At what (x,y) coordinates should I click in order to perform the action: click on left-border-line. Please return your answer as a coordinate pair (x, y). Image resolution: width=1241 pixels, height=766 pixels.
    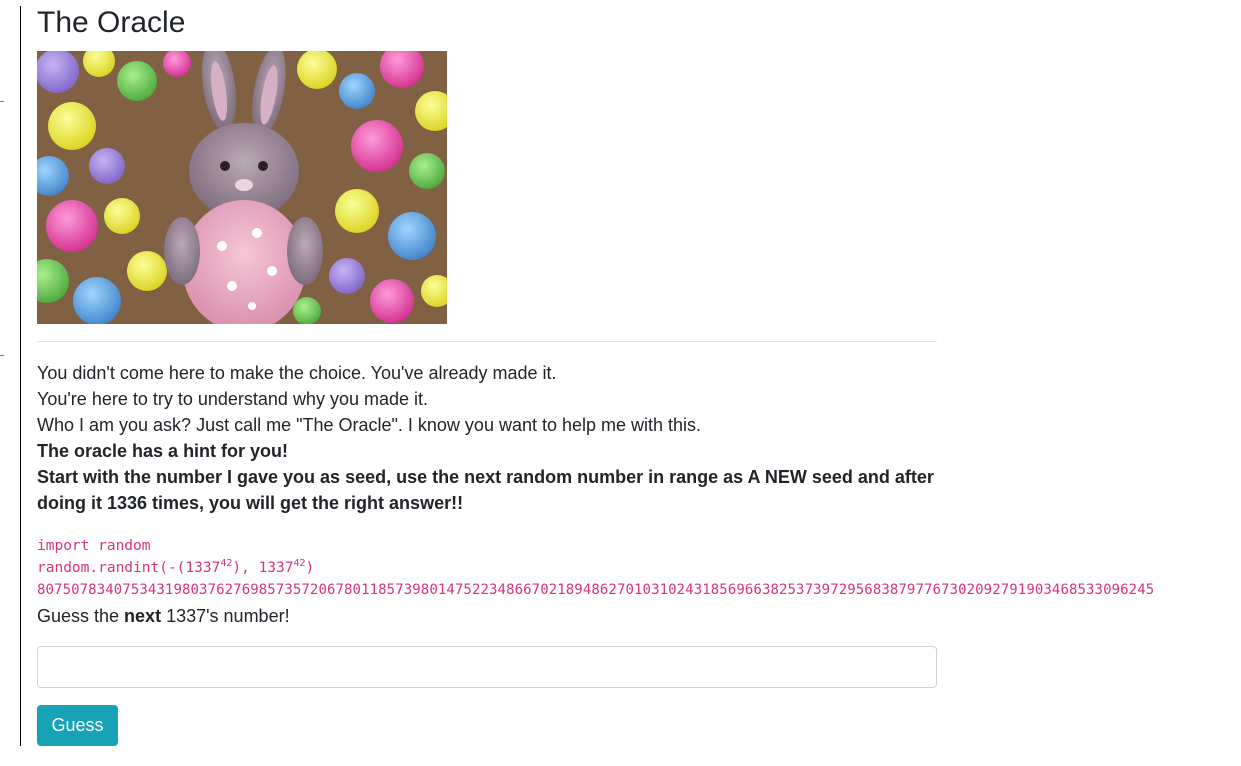
    Looking at the image, I should click on (20, 376).